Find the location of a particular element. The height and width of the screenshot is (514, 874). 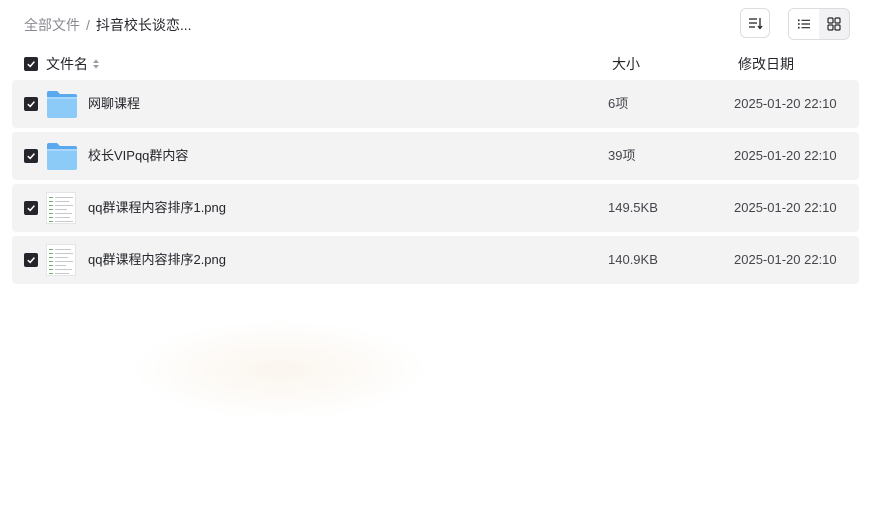

view-toggle is located at coordinates (819, 24).